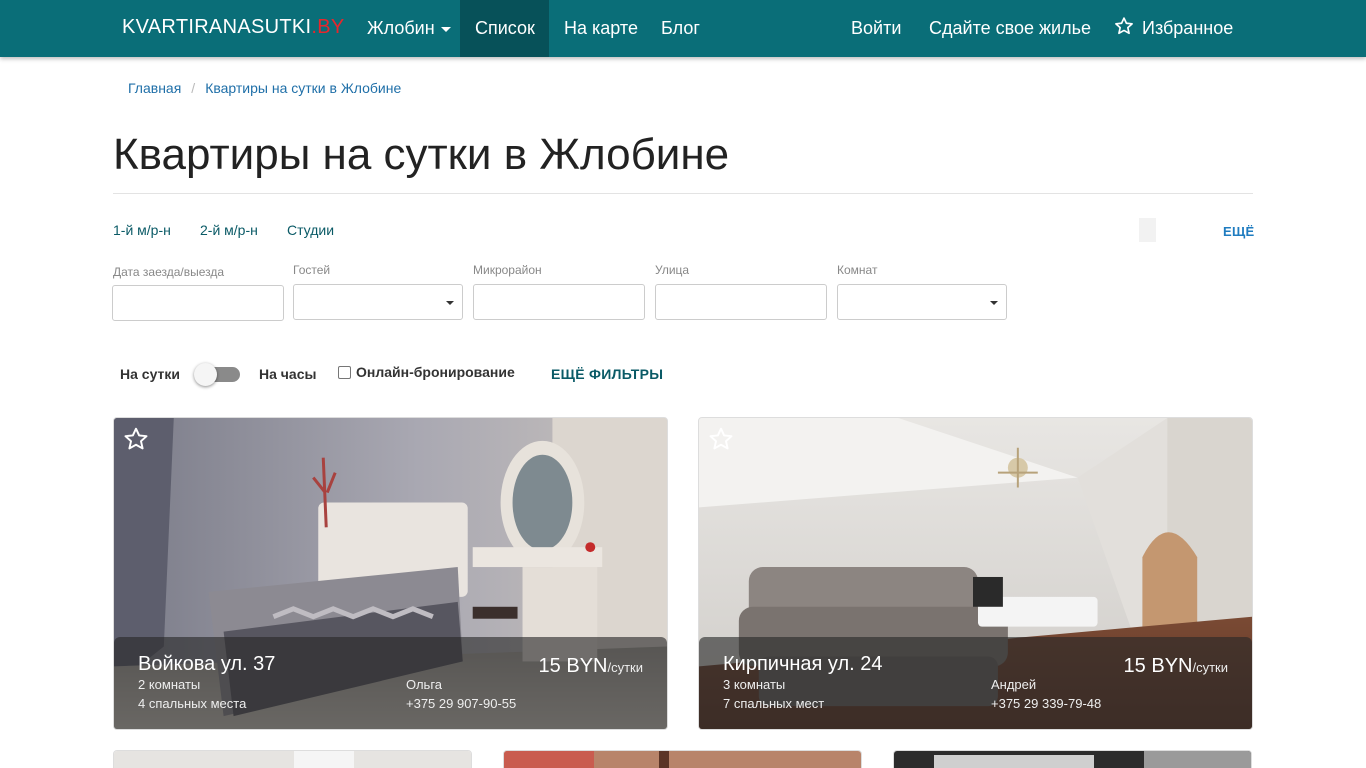 The width and height of the screenshot is (1366, 768). I want to click on login-link: Войти, so click(876, 28).